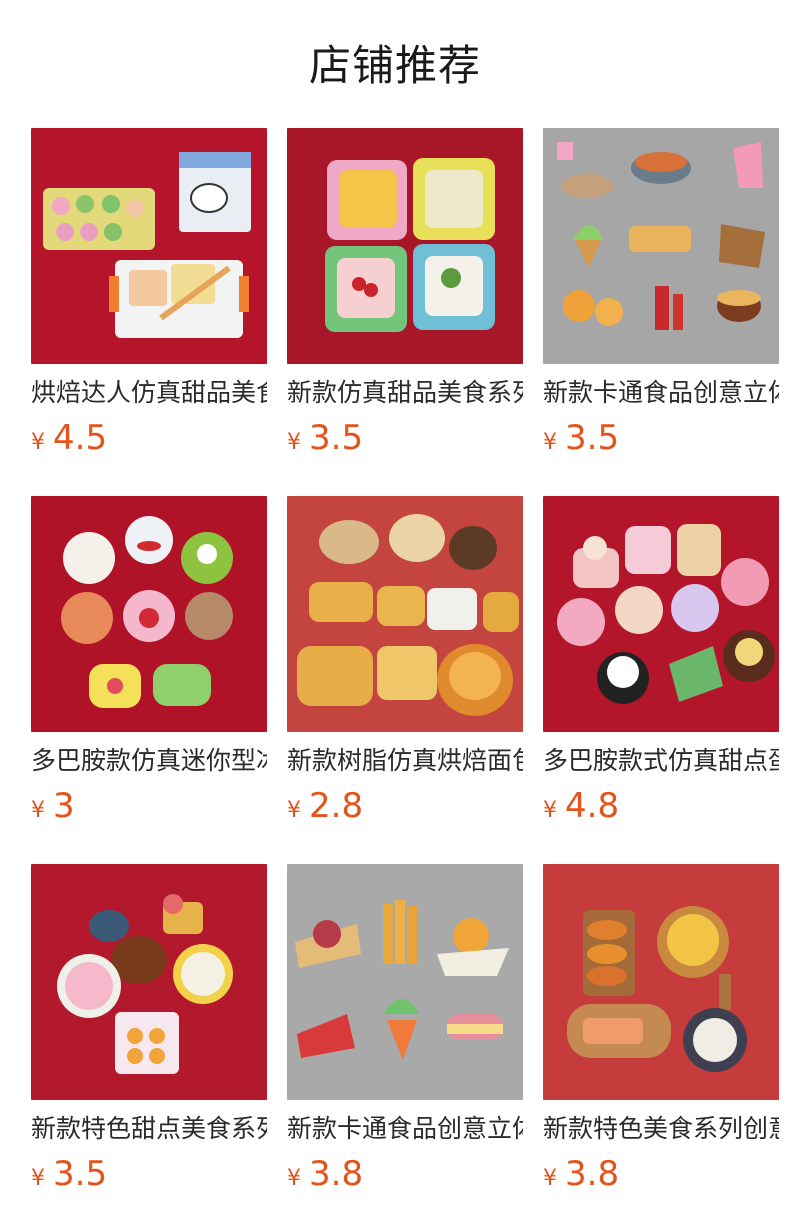 The height and width of the screenshot is (1232, 790). What do you see at coordinates (661, 1129) in the screenshot?
I see `product-name: 新款特色美食系列创意` at bounding box center [661, 1129].